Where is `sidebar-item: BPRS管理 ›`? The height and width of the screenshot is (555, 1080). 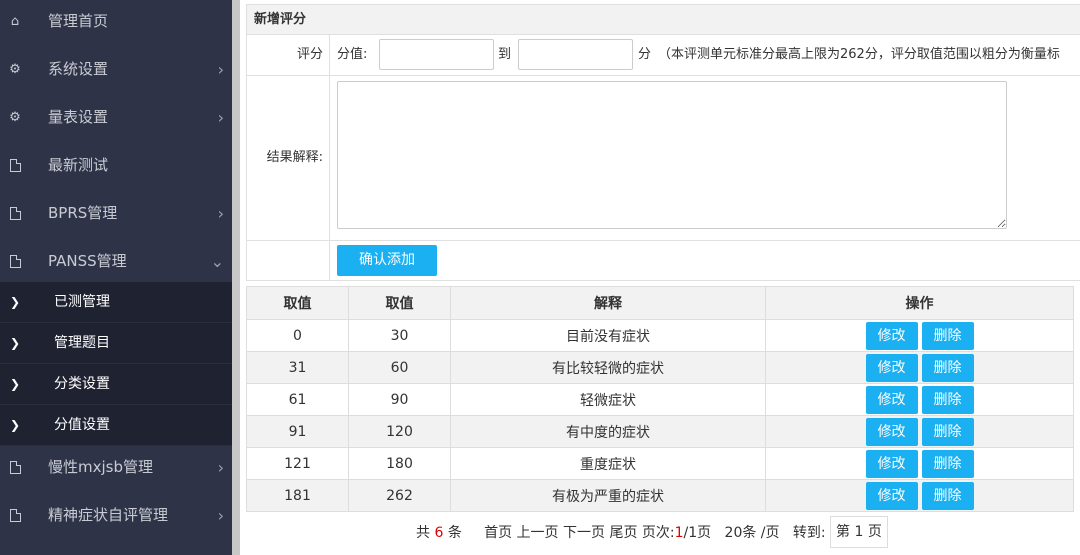
sidebar-item: BPRS管理 › is located at coordinates (116, 216).